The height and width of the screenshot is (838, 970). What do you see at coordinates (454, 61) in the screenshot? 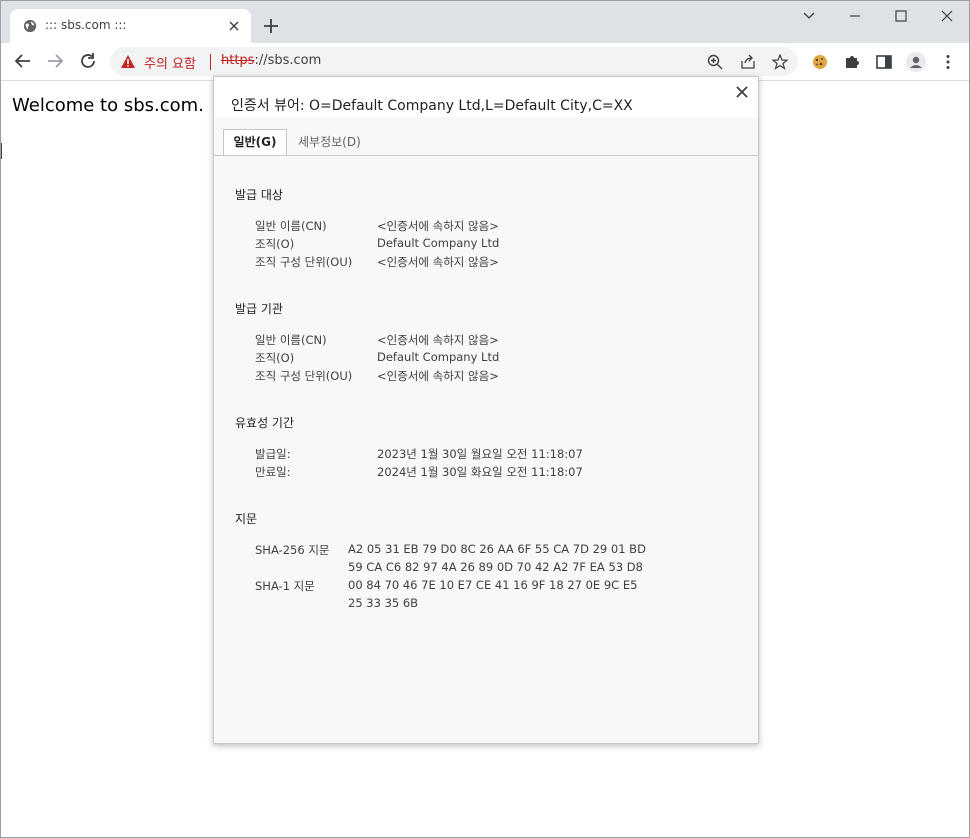
I see `address-bar: 주의 요함 https://sbs.com` at bounding box center [454, 61].